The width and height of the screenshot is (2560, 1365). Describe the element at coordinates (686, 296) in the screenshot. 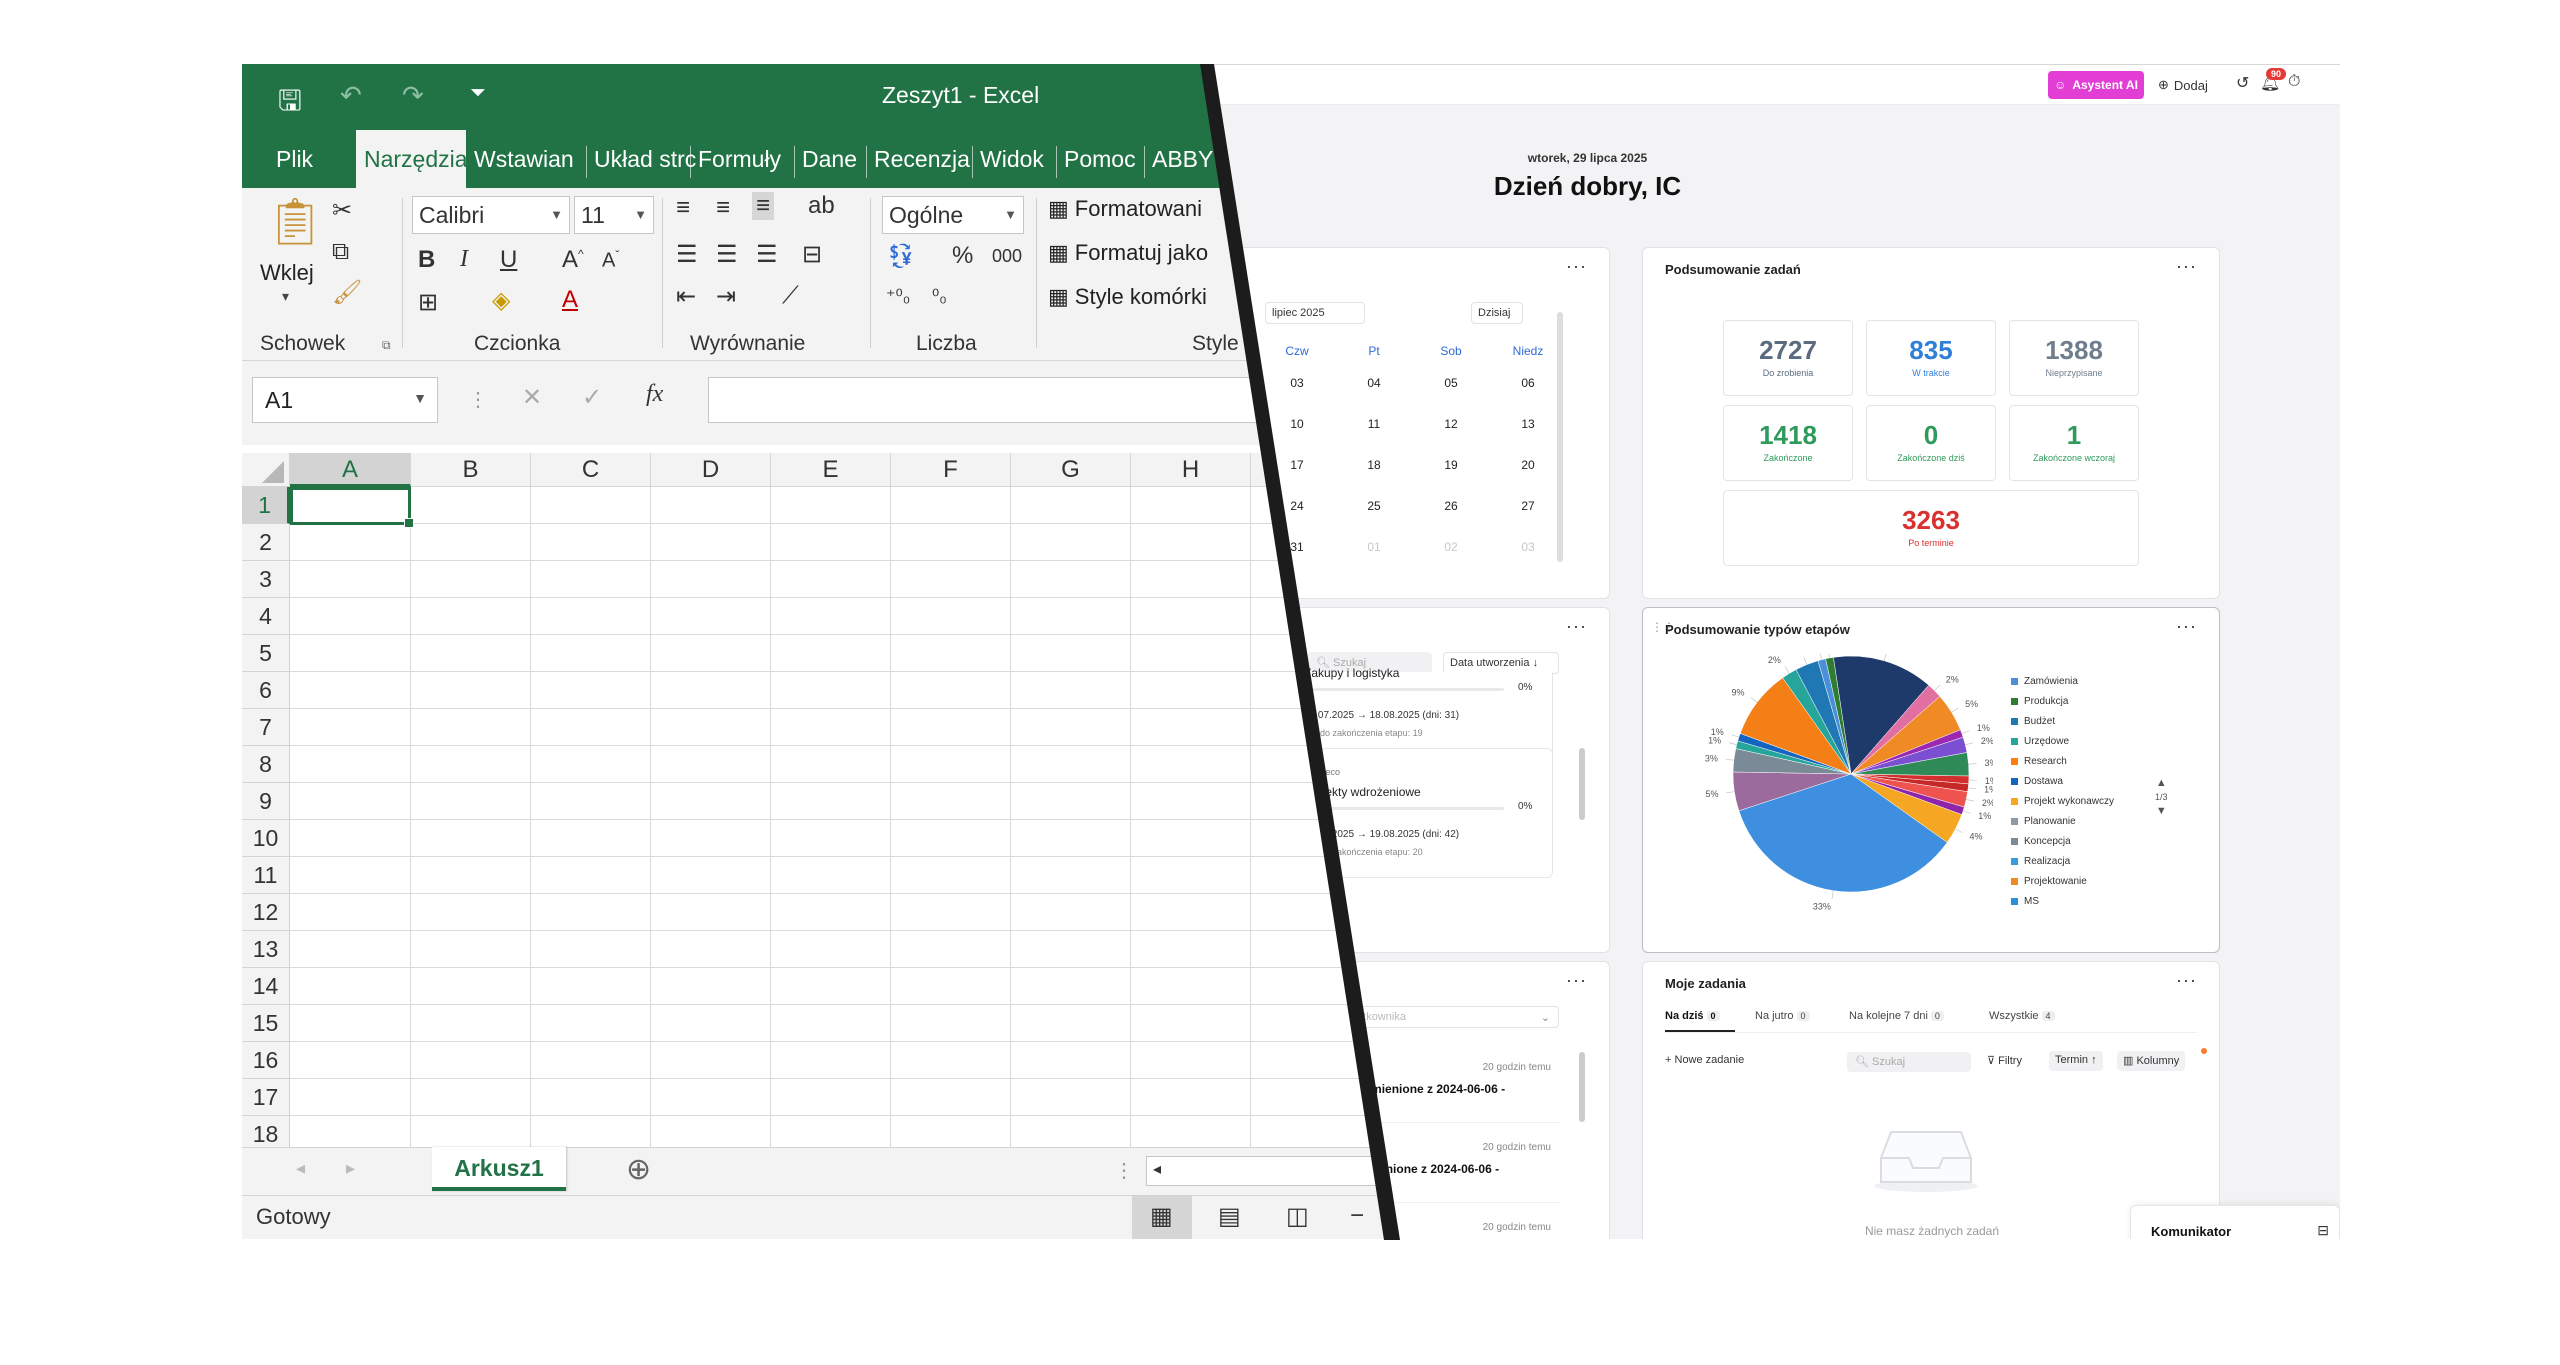

I see `decrease-indent-icon: ⇤` at that location.